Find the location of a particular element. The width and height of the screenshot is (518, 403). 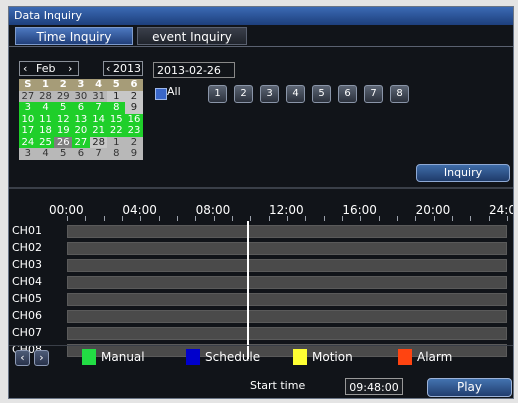

calendar-day: 25 is located at coordinates (45, 142).